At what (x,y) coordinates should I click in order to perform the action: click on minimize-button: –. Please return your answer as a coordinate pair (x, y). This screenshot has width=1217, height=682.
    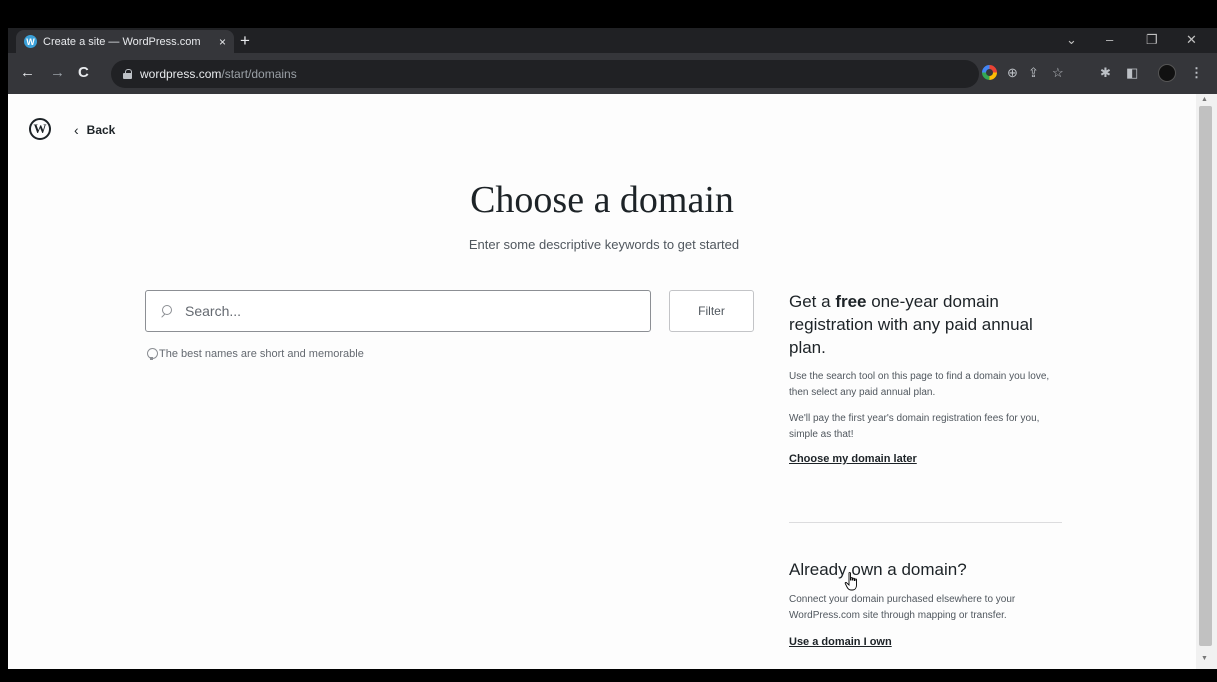
    Looking at the image, I should click on (1109, 39).